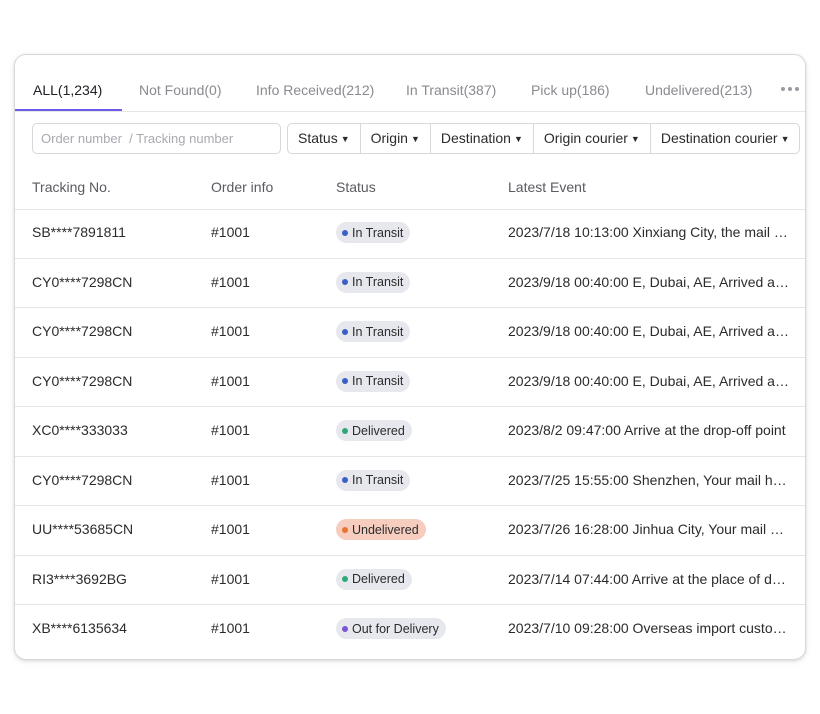 The image size is (820, 714). I want to click on destination-filter-dropdown: Destination ▼, so click(482, 138).